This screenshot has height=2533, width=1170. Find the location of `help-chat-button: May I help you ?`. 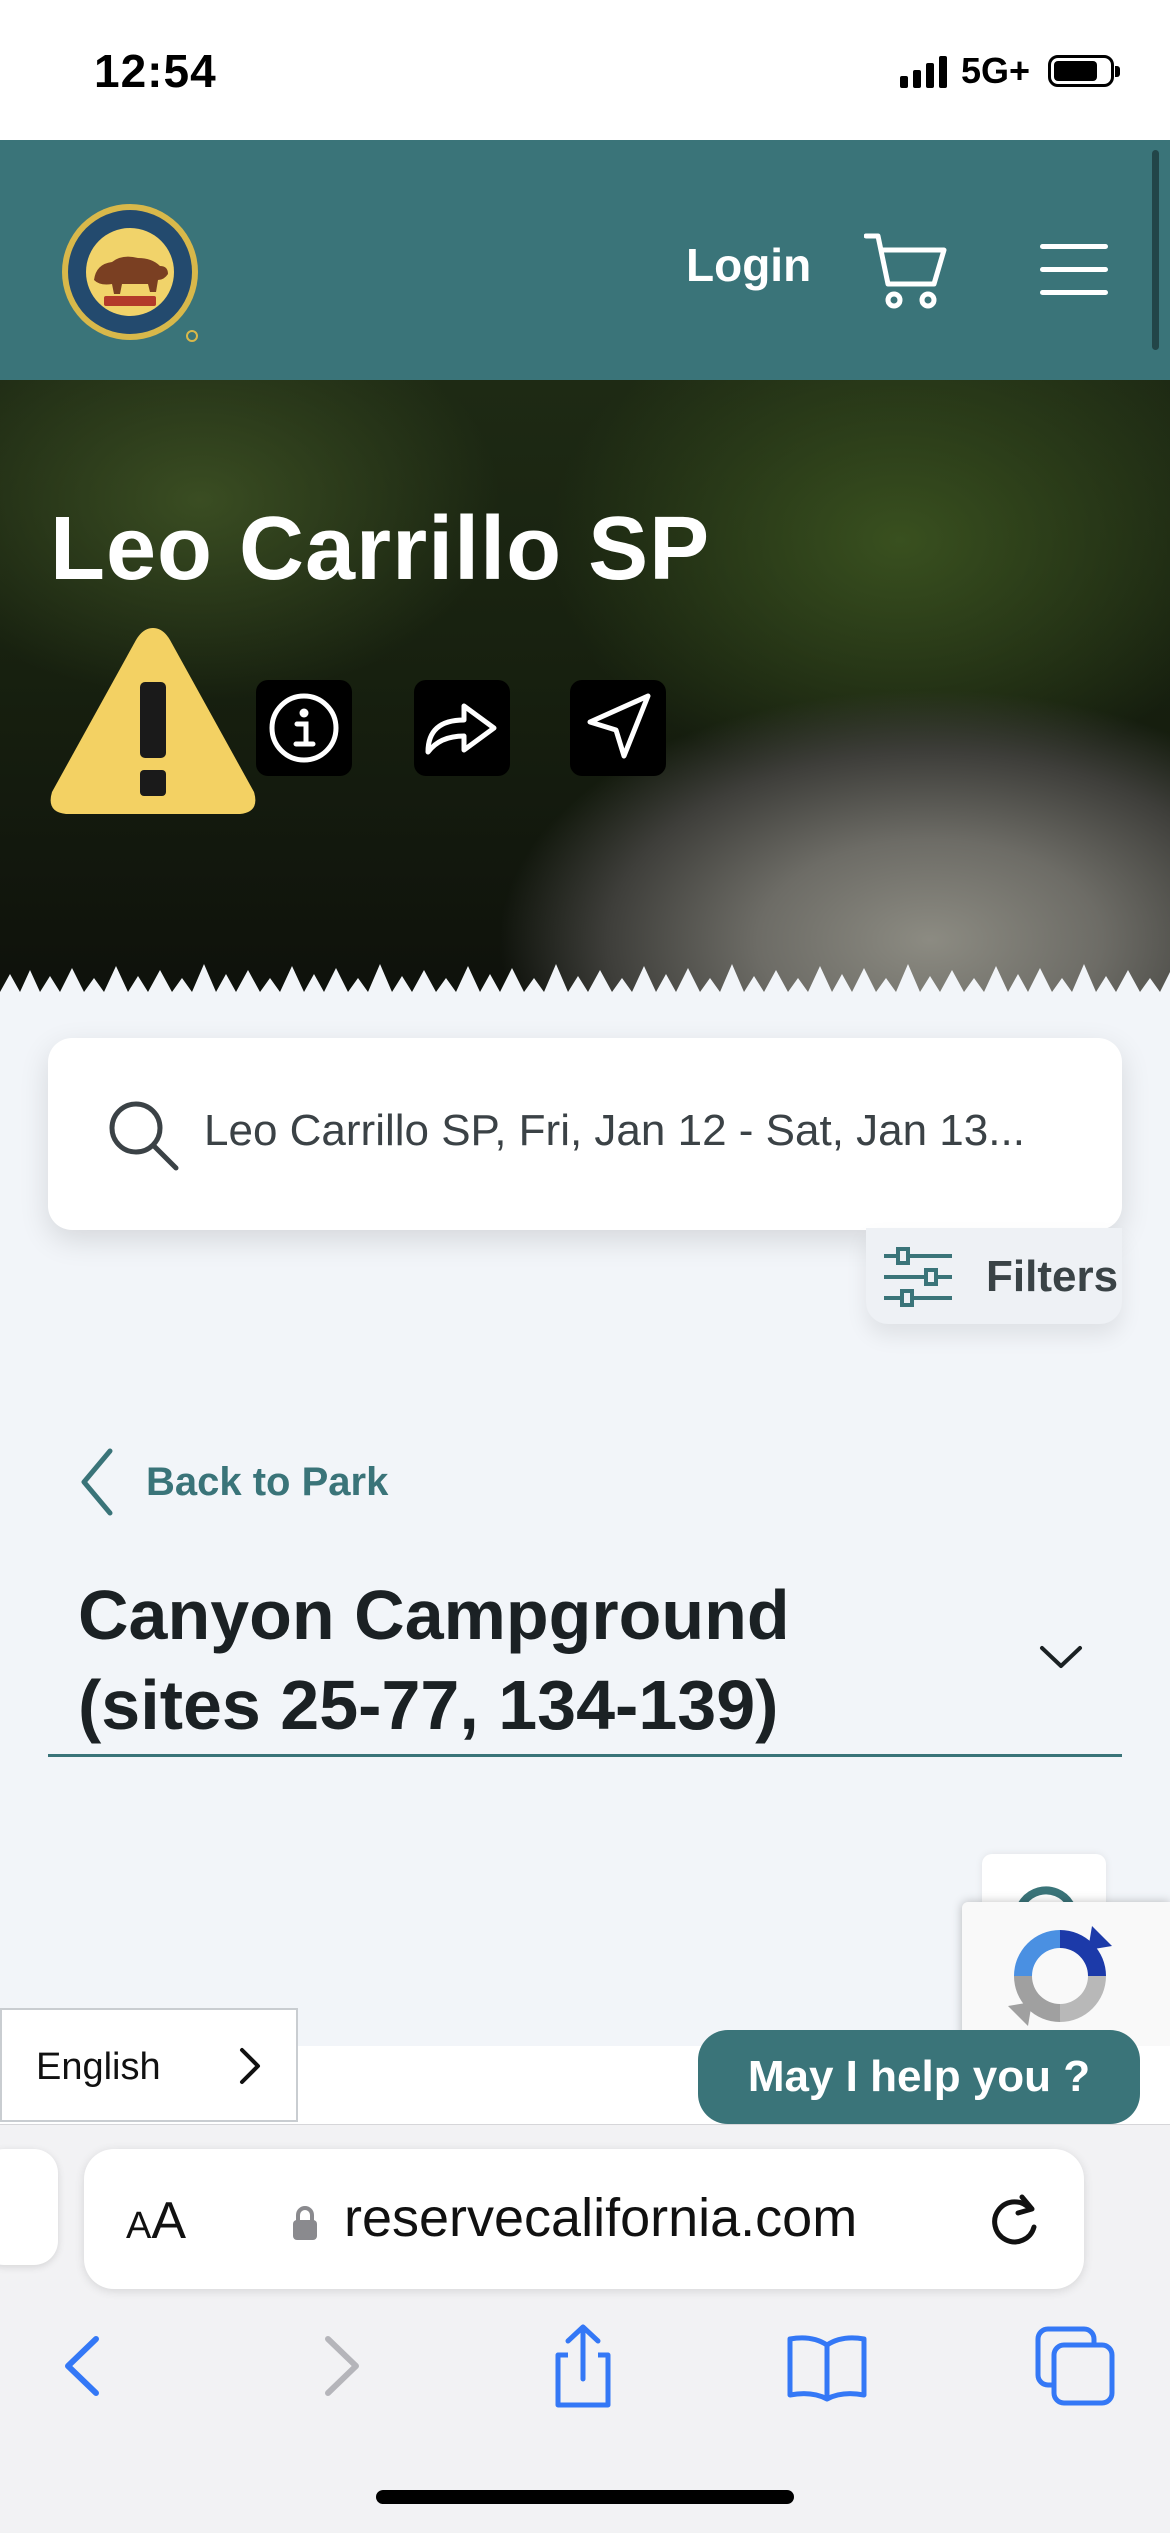

help-chat-button: May I help you ? is located at coordinates (919, 2077).